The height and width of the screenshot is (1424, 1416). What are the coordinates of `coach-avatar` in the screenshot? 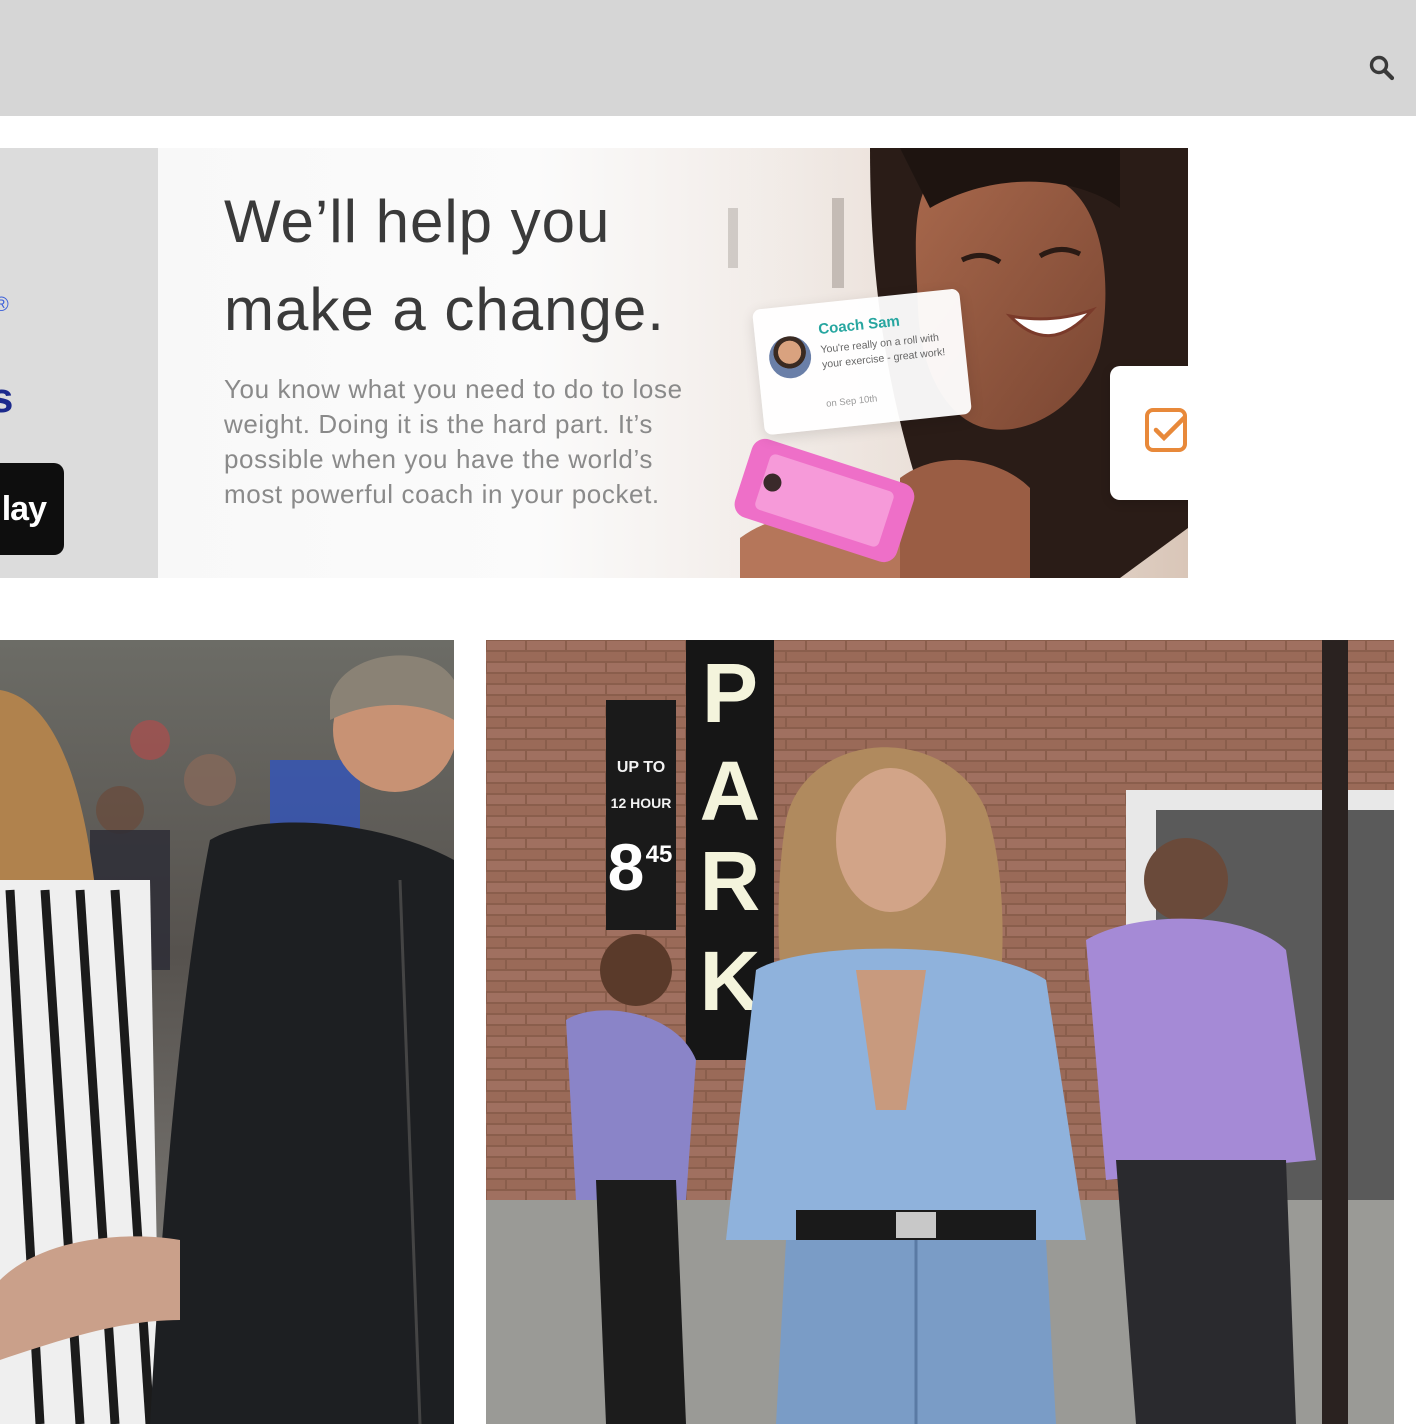 It's located at (790, 357).